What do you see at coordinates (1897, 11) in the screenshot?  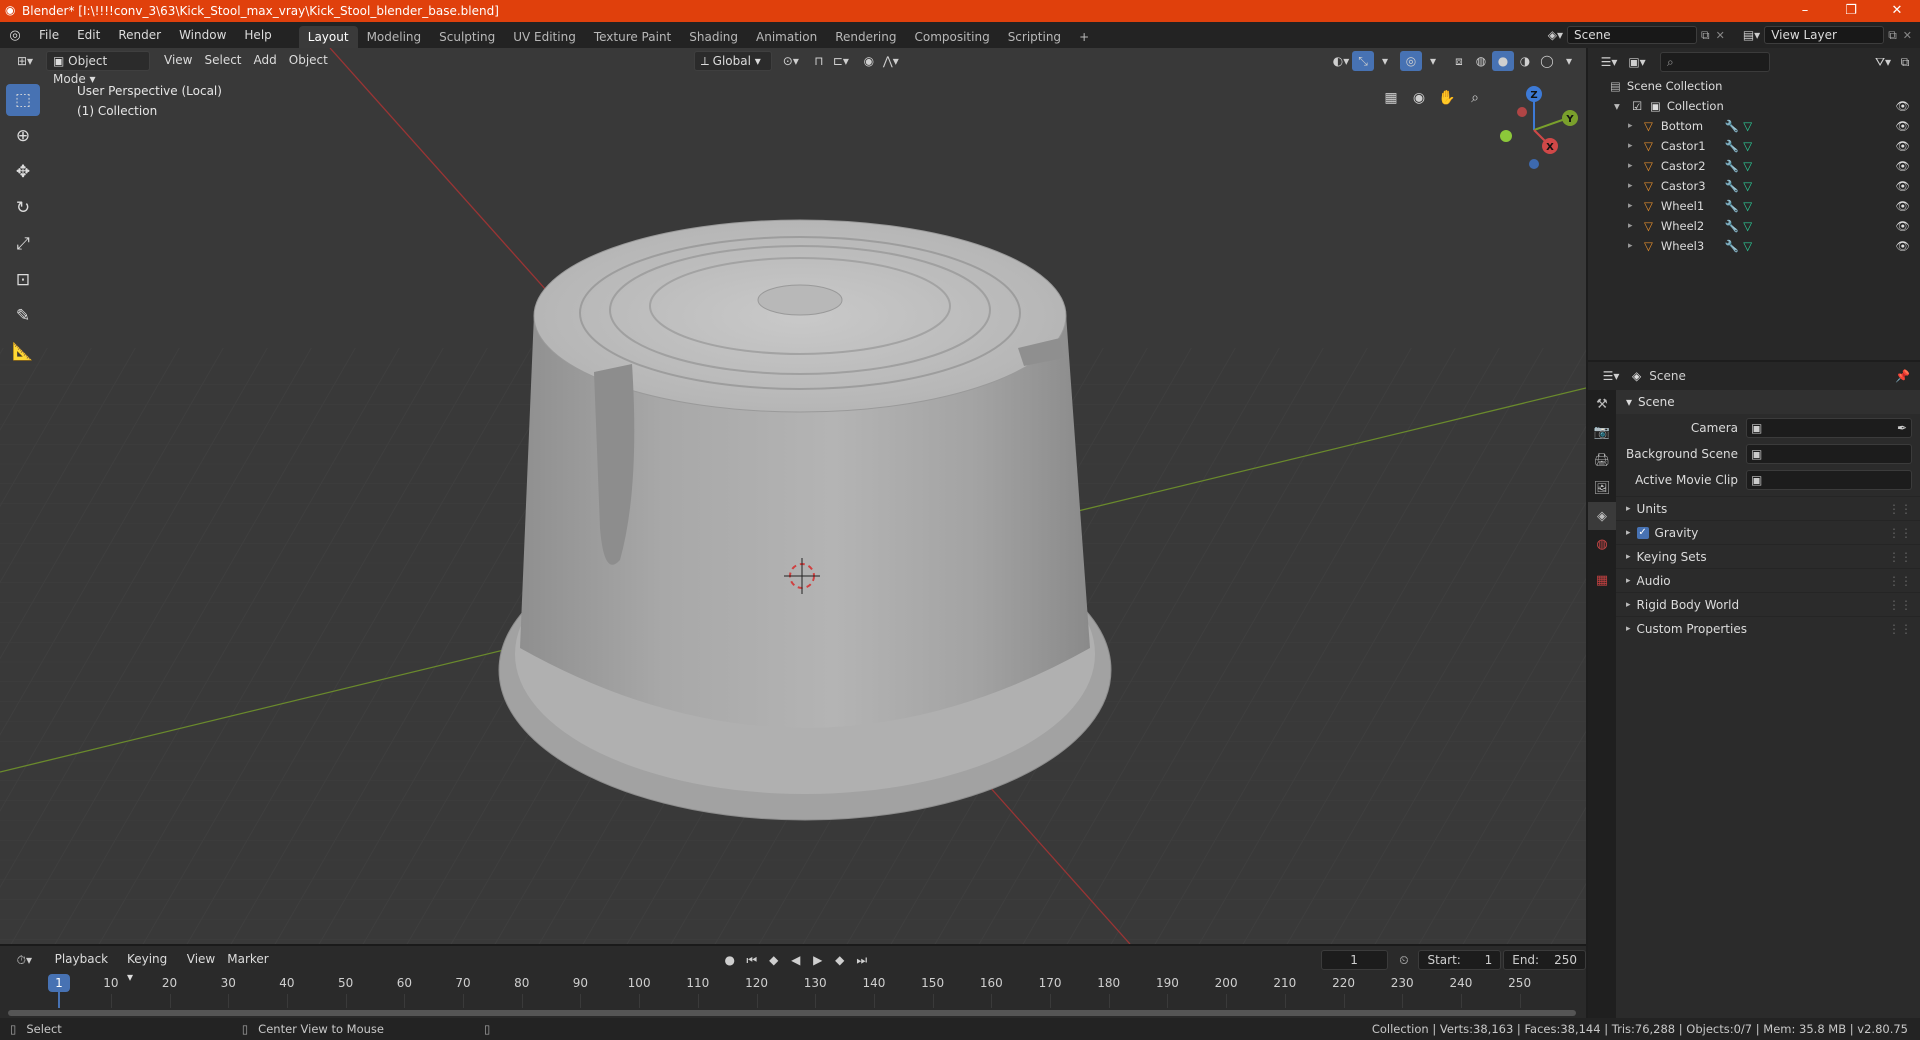 I see `close-button: ✕` at bounding box center [1897, 11].